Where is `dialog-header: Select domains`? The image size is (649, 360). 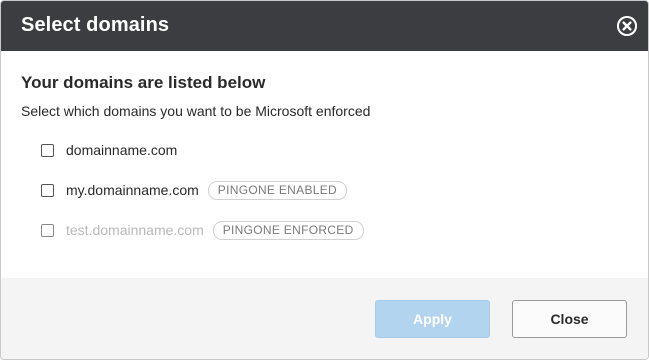
dialog-header: Select domains is located at coordinates (324, 26).